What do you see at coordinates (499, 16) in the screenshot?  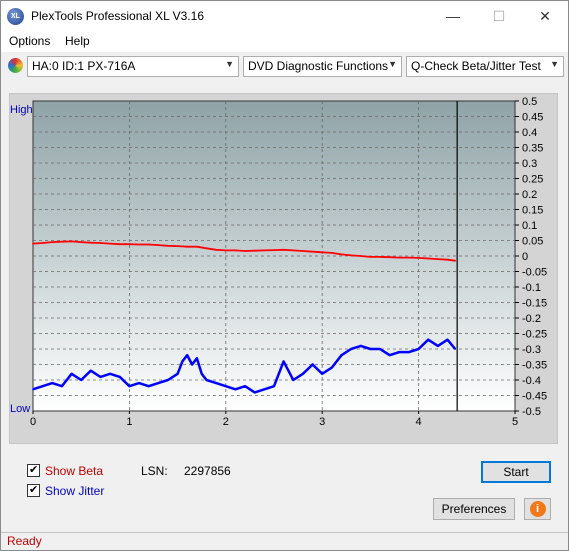 I see `maximize-button: ☐` at bounding box center [499, 16].